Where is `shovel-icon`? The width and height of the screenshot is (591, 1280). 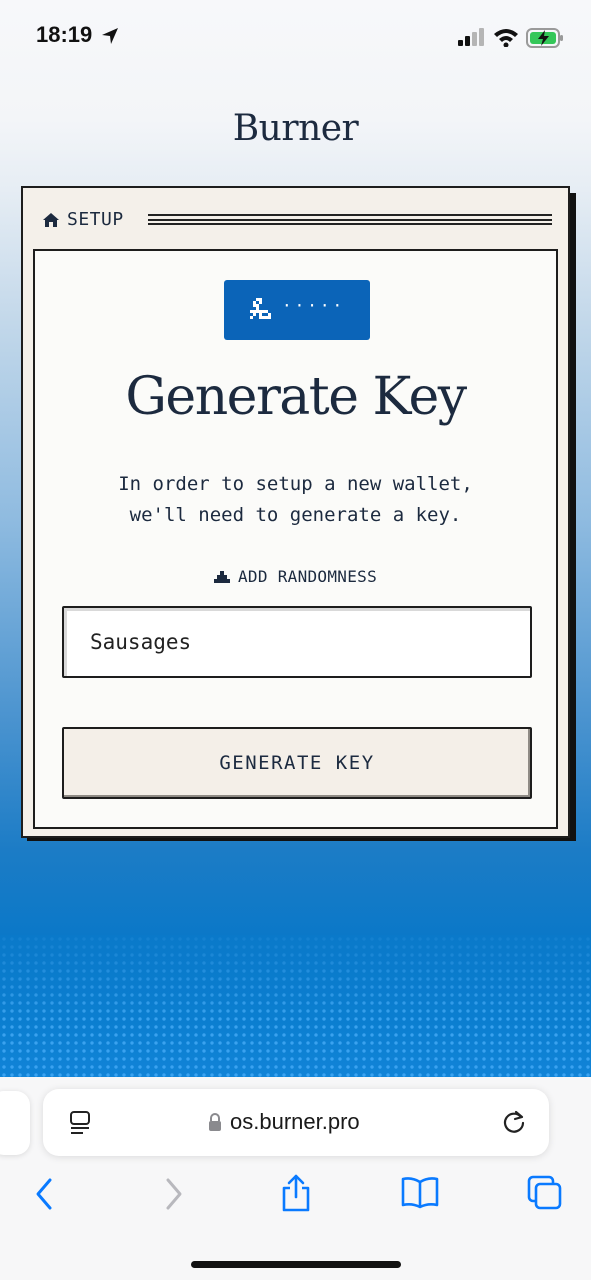
shovel-icon is located at coordinates (221, 577).